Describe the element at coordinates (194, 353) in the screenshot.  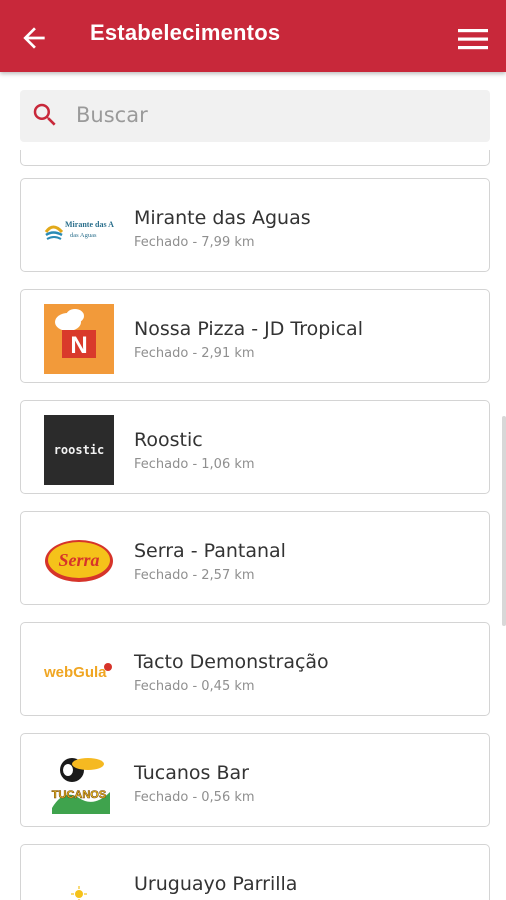
I see `establishment-status: Fechado - 2,91 km` at that location.